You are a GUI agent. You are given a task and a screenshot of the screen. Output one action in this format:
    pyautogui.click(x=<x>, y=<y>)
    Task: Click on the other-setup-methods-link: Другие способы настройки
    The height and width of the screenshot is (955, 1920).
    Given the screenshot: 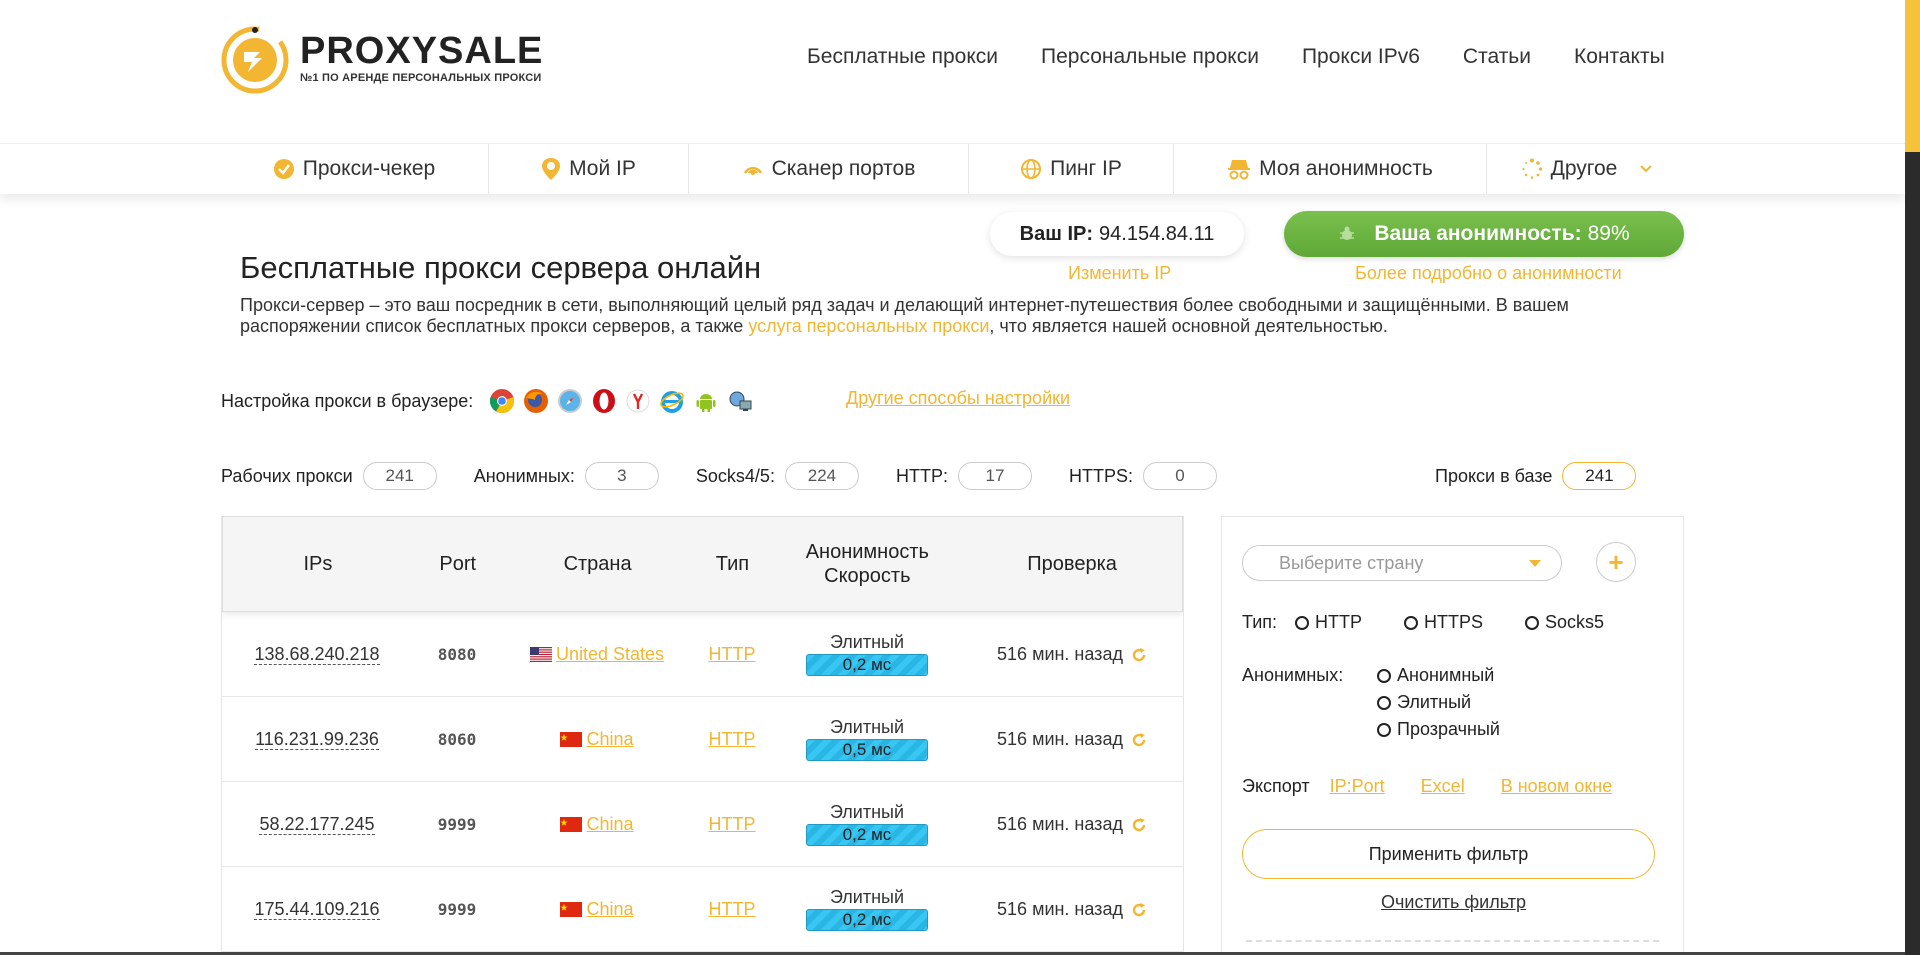 What is the action you would take?
    pyautogui.click(x=958, y=398)
    